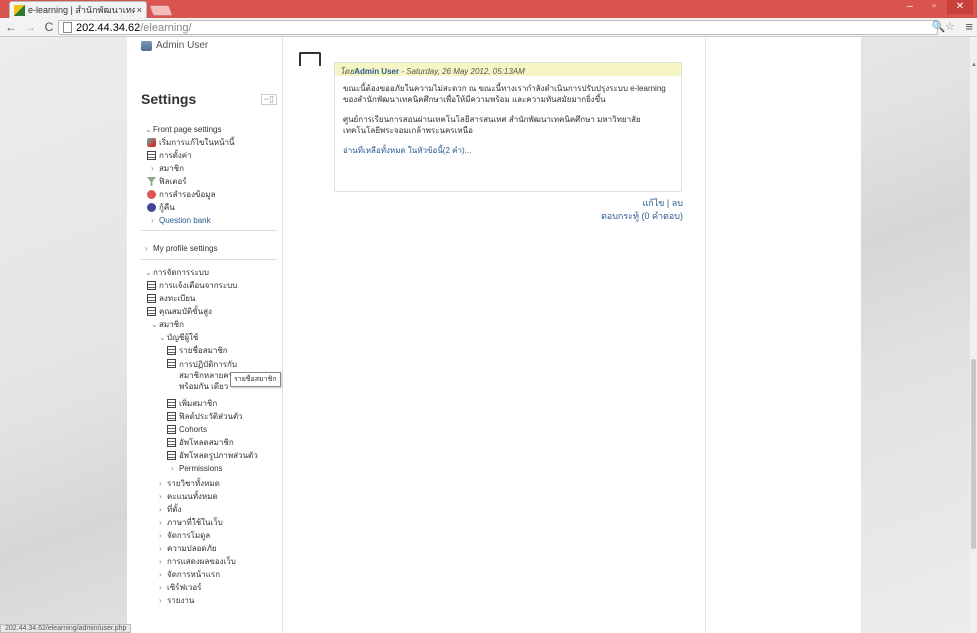 Image resolution: width=977 pixels, height=633 pixels. I want to click on tree-item: ลงทะเบียน, so click(171, 299).